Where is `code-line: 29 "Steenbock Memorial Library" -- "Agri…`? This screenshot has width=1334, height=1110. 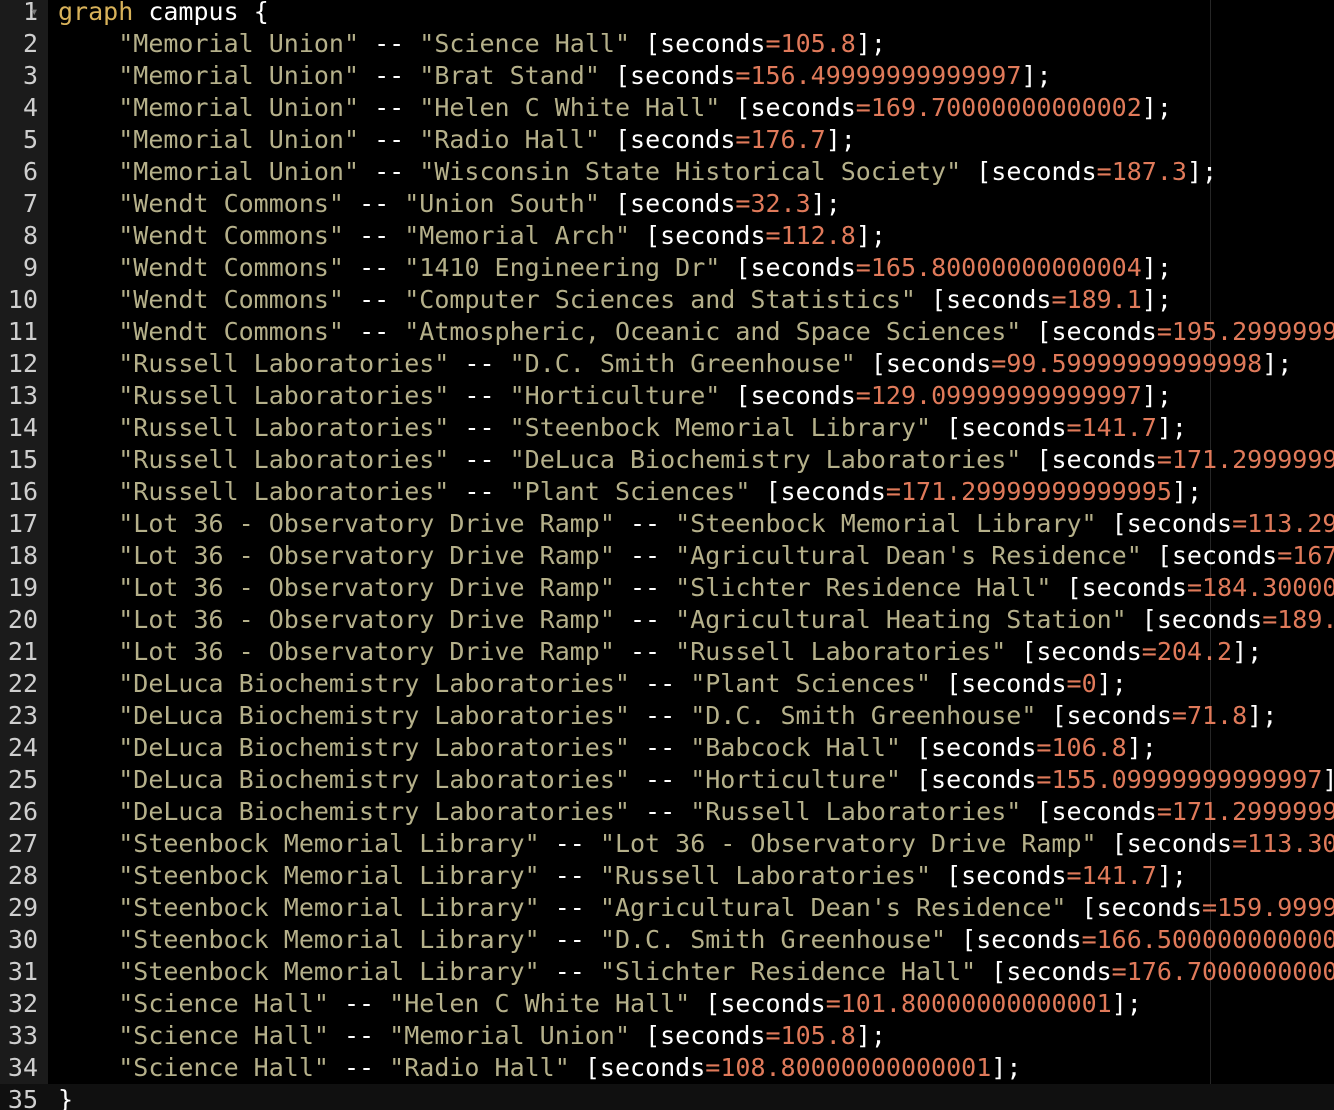
code-line: 29 "Steenbock Memorial Library" -- "Agri… is located at coordinates (667, 908).